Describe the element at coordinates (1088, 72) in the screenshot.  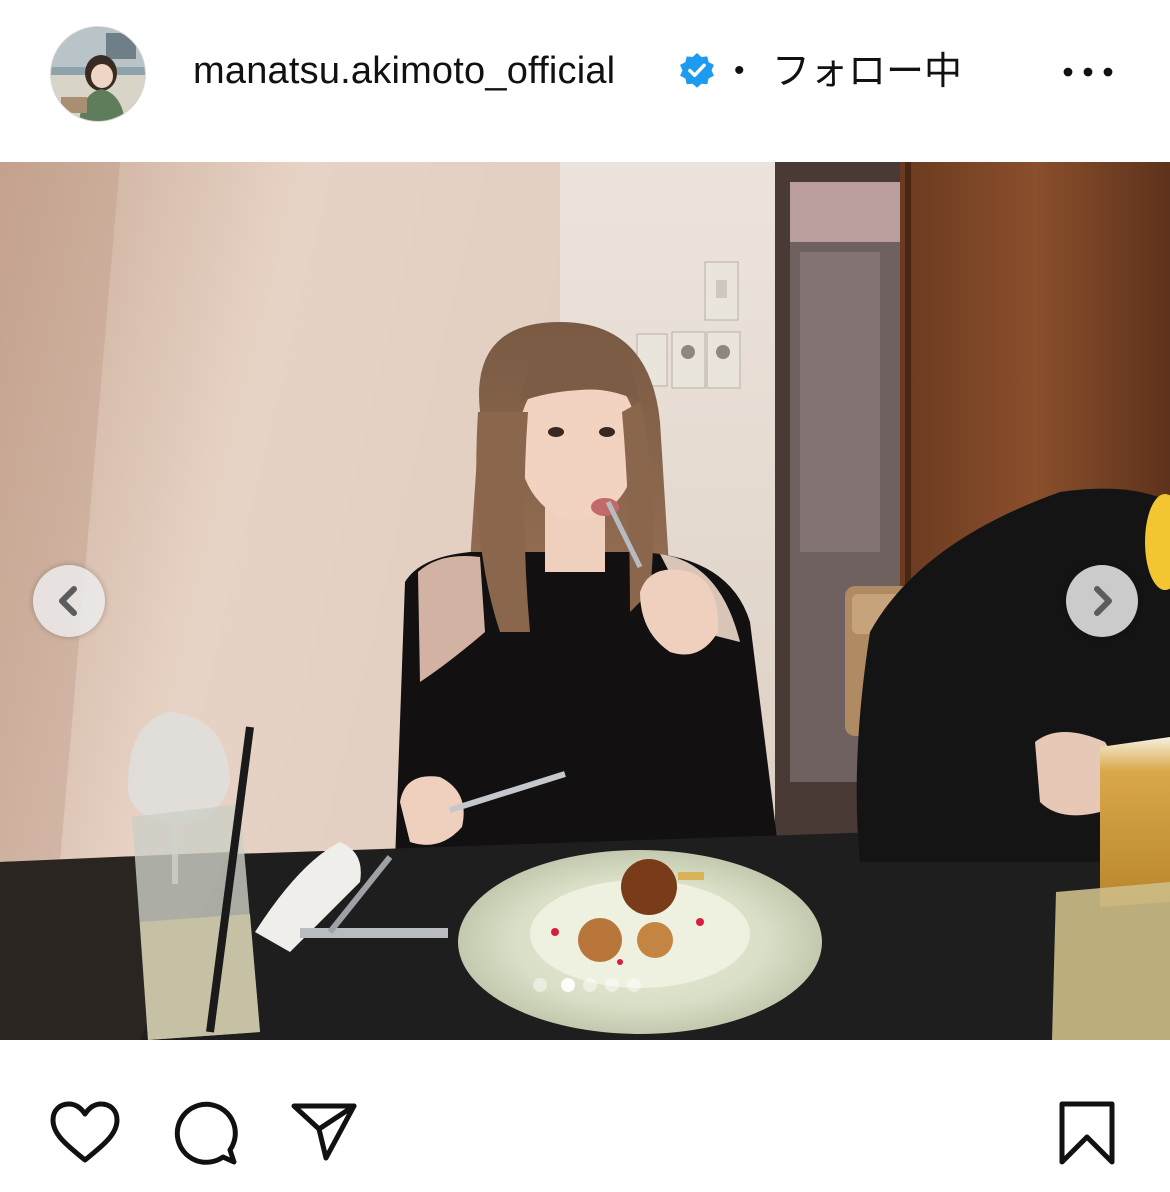
I see `more-options-icon` at that location.